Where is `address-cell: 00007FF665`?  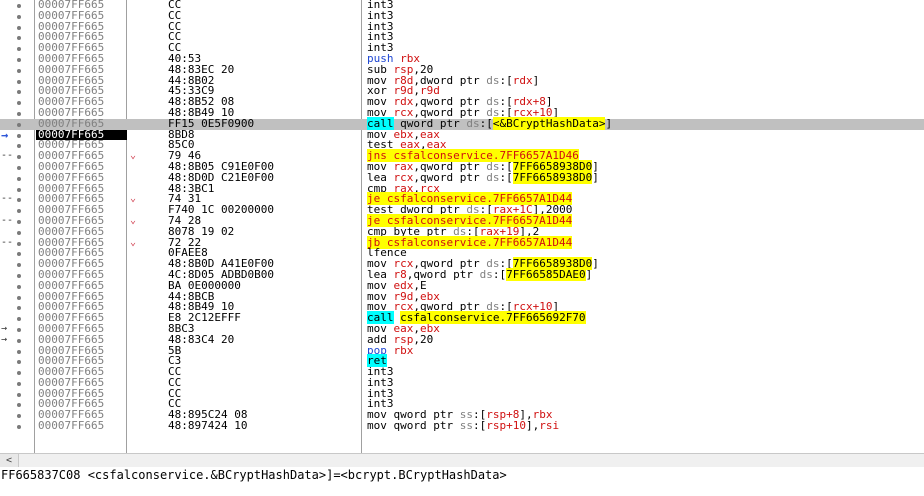
address-cell: 00007FF665 is located at coordinates (71, 124).